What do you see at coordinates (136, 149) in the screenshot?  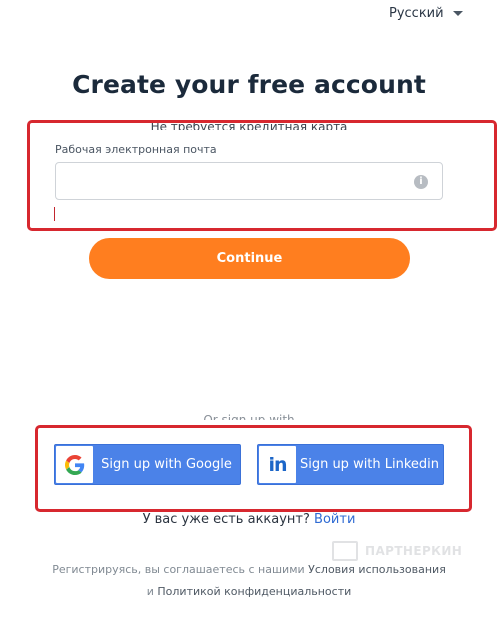 I see `email-label: Рабочая электронная почта` at bounding box center [136, 149].